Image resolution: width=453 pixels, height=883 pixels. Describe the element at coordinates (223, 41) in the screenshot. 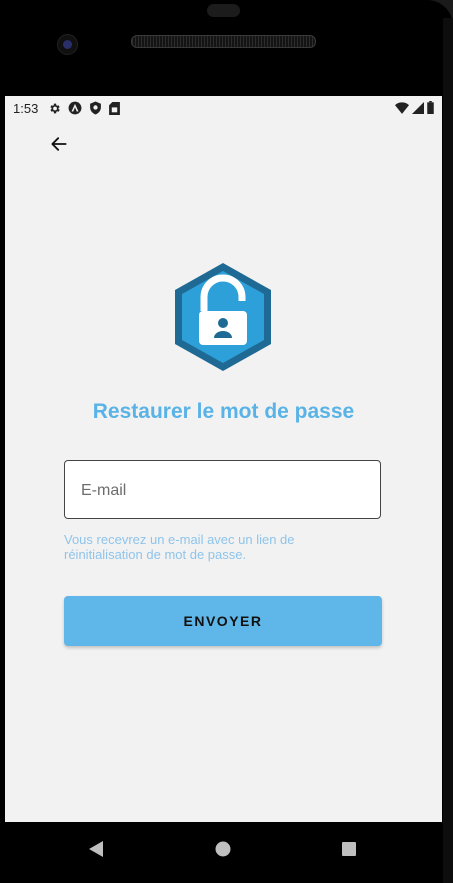

I see `earpiece-grille` at that location.